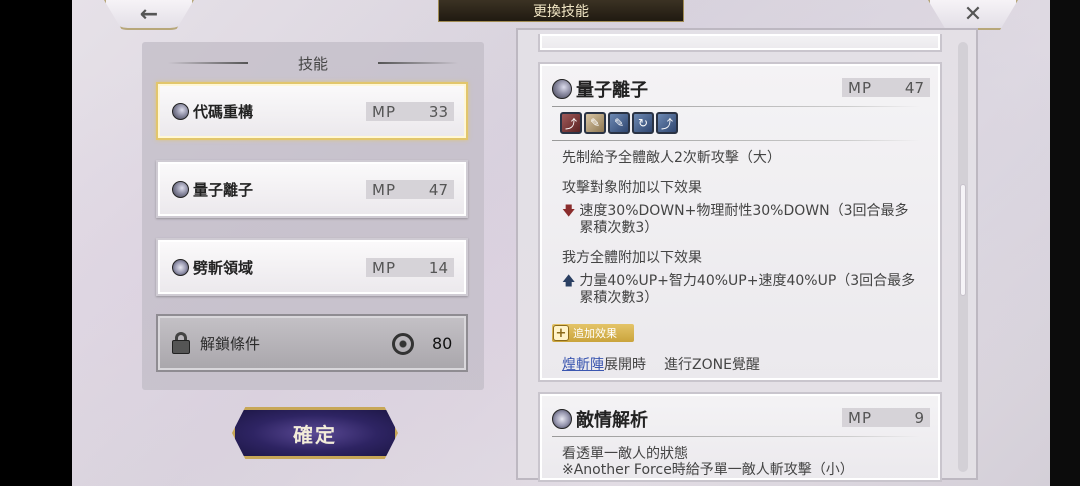  I want to click on unlock-label: 解鎖條件, so click(230, 343).